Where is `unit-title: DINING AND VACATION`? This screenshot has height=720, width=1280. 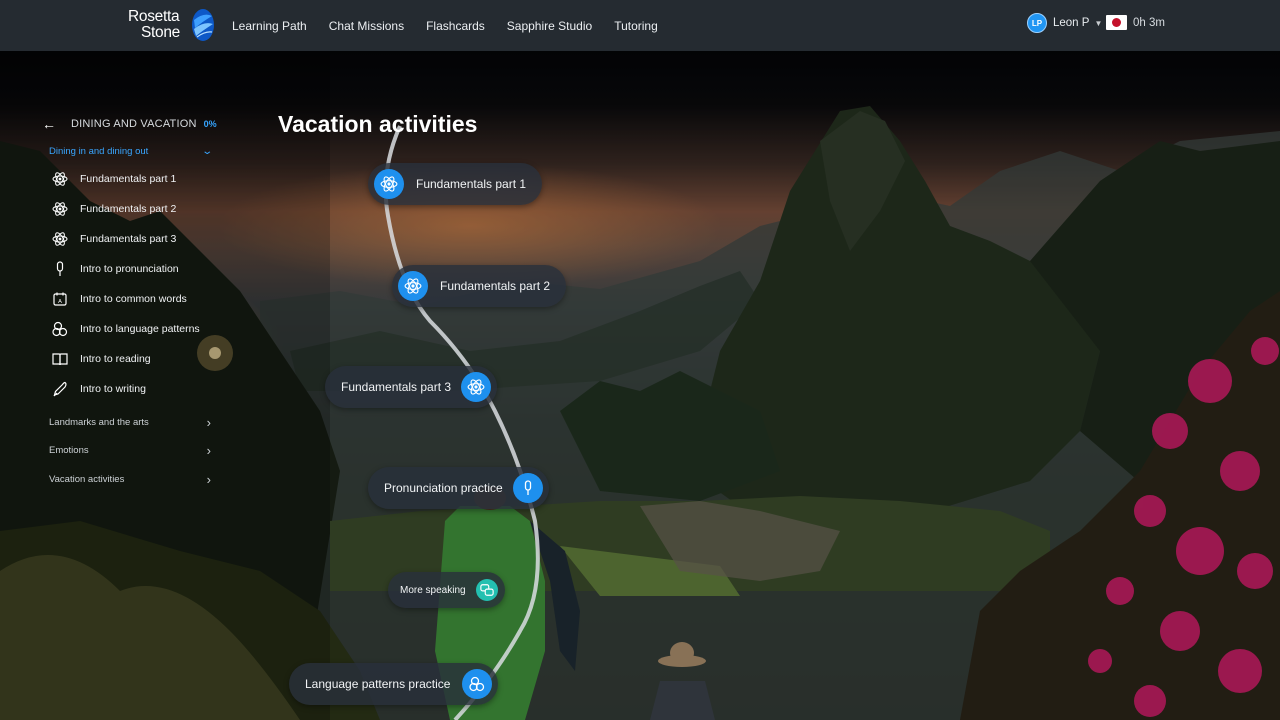
unit-title: DINING AND VACATION is located at coordinates (134, 124).